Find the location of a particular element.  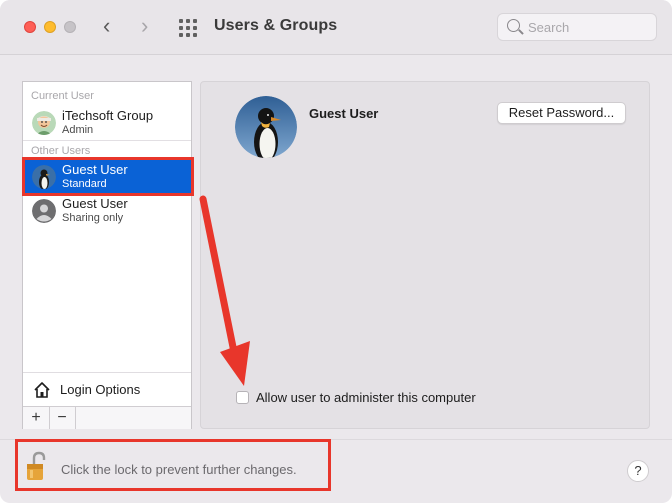

house-icon is located at coordinates (42, 390).